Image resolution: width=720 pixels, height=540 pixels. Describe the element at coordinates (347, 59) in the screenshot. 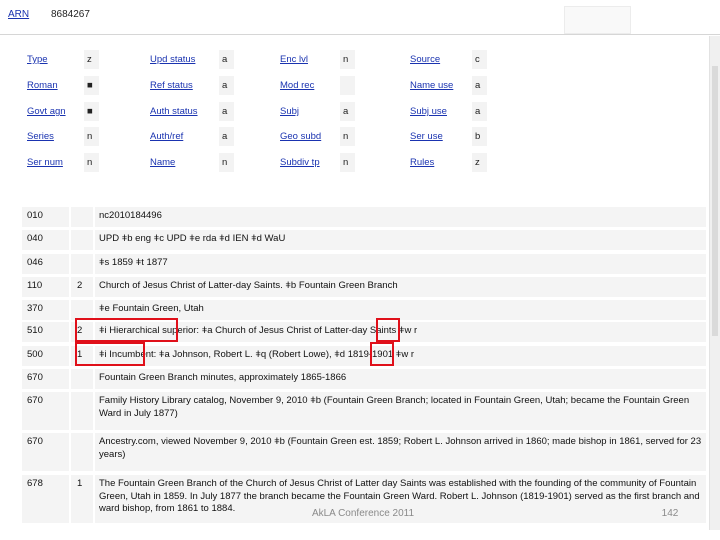

I see `fixed-field-value-enc-lvl: n` at that location.